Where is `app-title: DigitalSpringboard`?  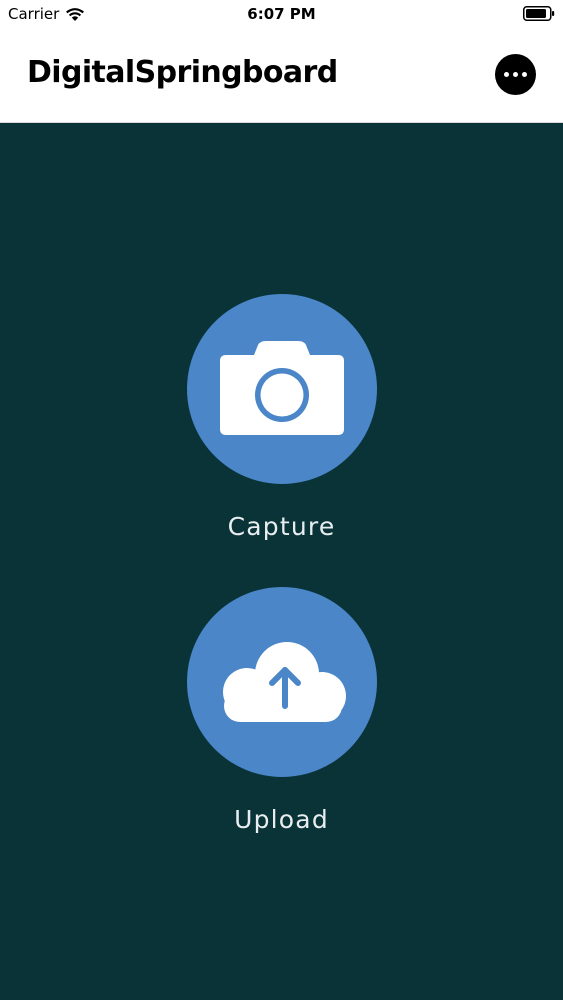
app-title: DigitalSpringboard is located at coordinates (182, 72).